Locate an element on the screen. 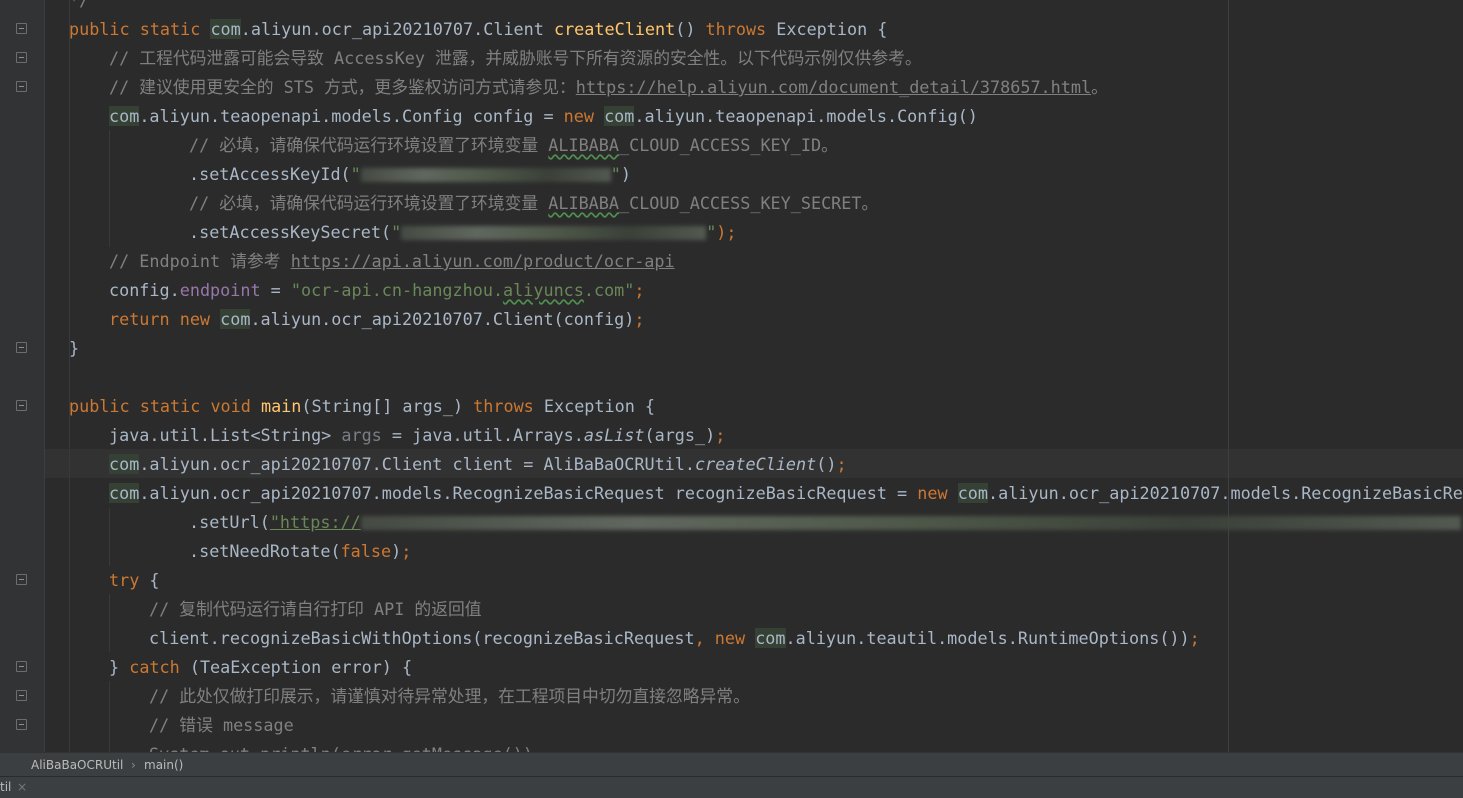  code-token: 。 is located at coordinates (1099, 87).